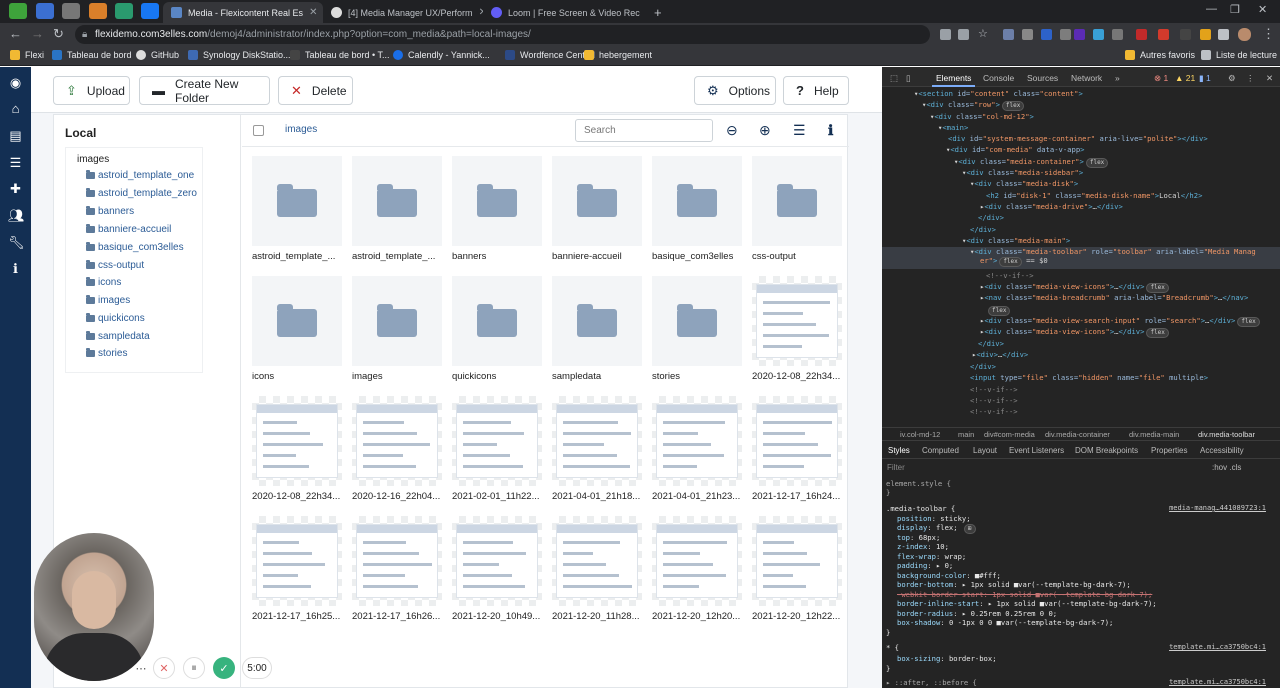 The height and width of the screenshot is (688, 1280). Describe the element at coordinates (899, 450) in the screenshot. I see `tab-styles: Styles` at that location.